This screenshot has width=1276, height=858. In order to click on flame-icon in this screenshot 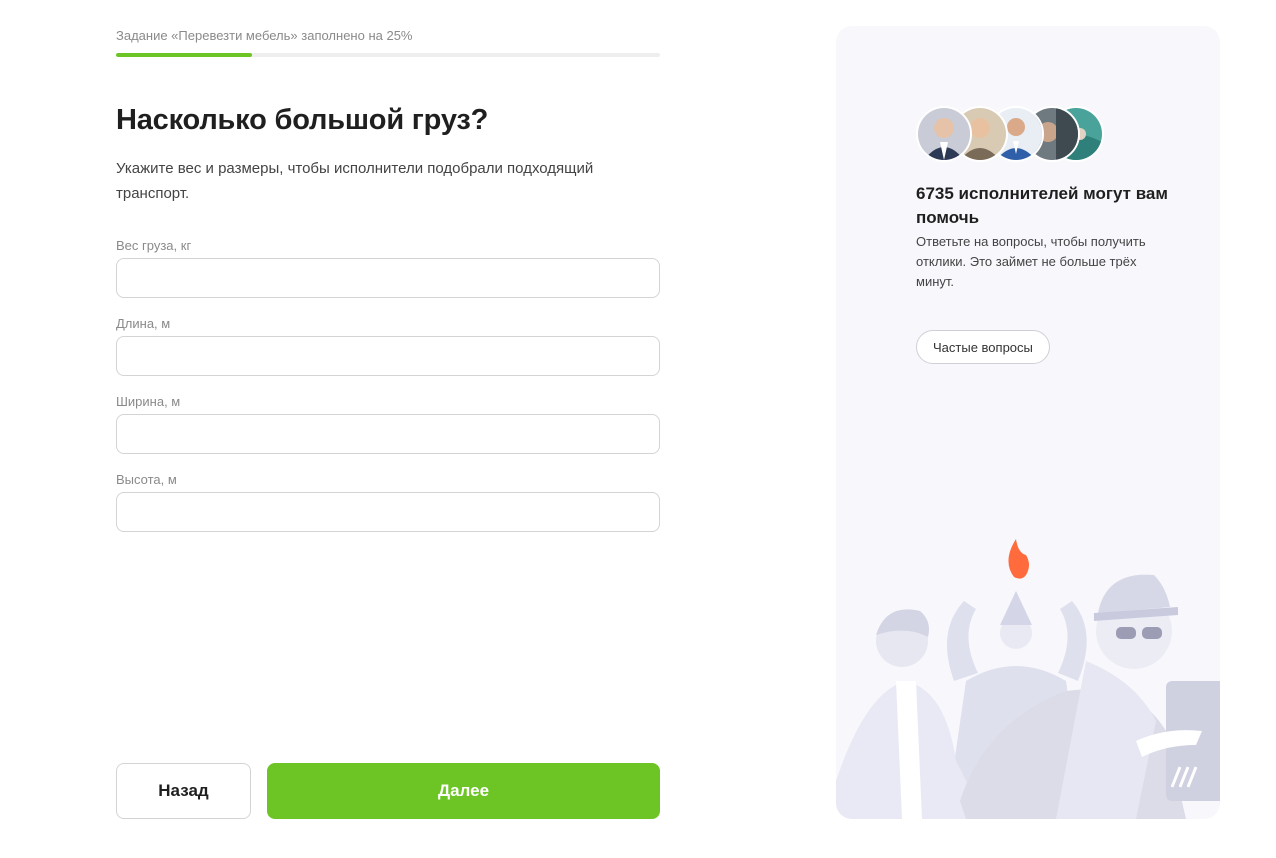, I will do `click(1018, 559)`.